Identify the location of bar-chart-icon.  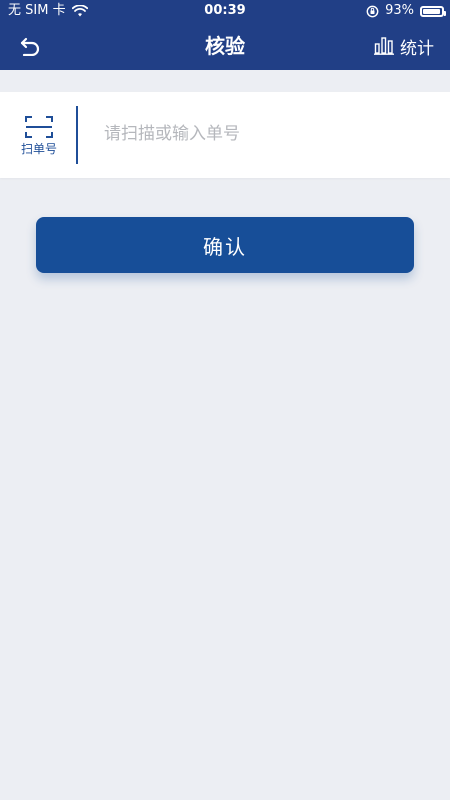
(384, 46).